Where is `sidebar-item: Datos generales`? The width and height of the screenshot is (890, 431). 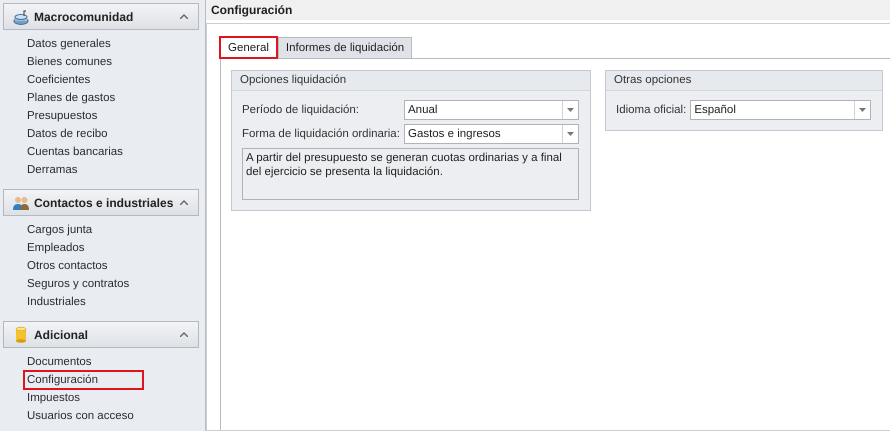 sidebar-item: Datos generales is located at coordinates (69, 44).